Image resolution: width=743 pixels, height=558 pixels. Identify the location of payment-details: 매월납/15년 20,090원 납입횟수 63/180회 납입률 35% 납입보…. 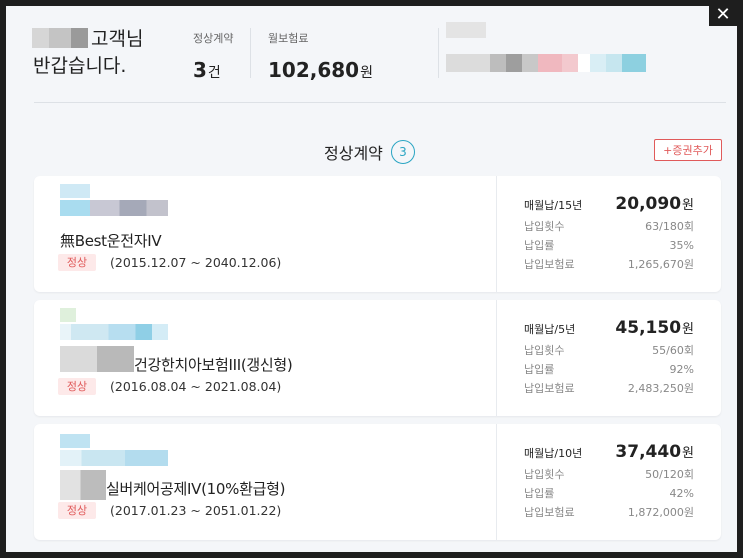
(609, 234).